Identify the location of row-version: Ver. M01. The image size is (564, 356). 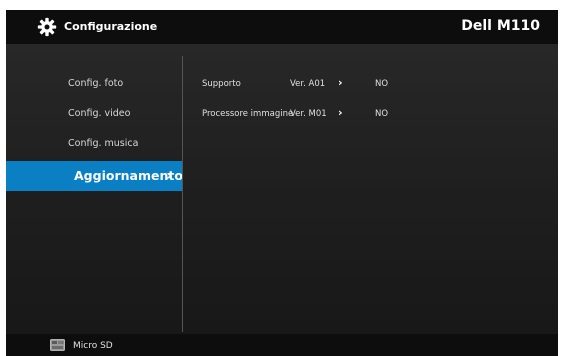
(308, 114).